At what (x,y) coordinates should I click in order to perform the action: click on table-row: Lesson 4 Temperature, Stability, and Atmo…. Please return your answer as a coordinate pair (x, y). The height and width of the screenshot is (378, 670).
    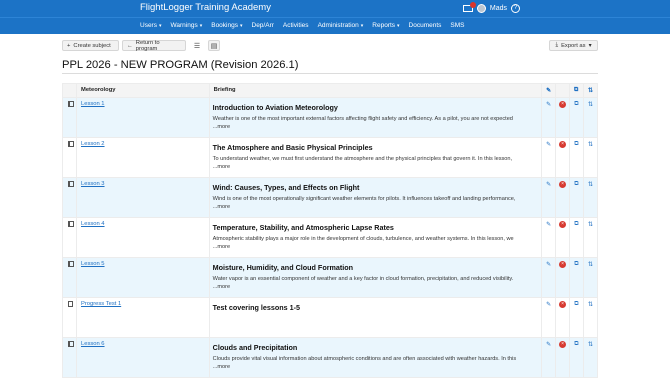
    Looking at the image, I should click on (330, 237).